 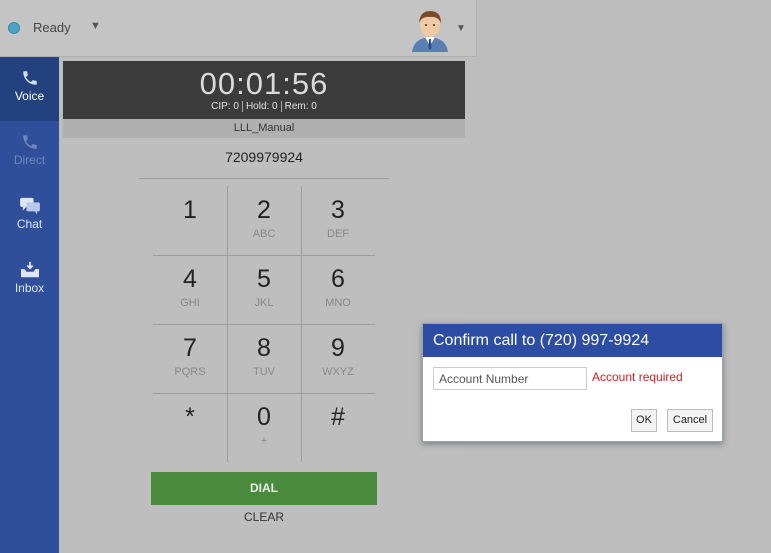 What do you see at coordinates (264, 234) in the screenshot?
I see `key-letters: ABC` at bounding box center [264, 234].